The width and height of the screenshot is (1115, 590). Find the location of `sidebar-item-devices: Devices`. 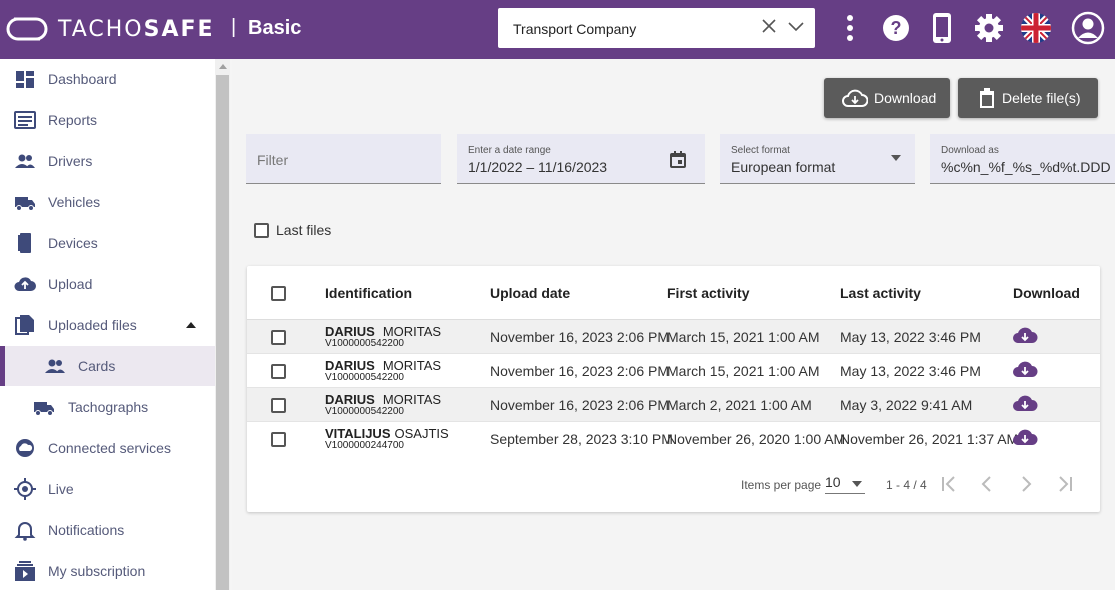

sidebar-item-devices: Devices is located at coordinates (107, 243).